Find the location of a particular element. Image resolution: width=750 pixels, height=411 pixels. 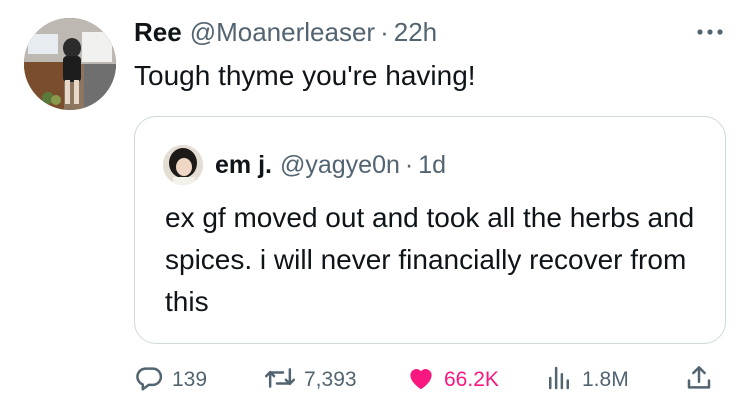

heart-icon is located at coordinates (421, 380).